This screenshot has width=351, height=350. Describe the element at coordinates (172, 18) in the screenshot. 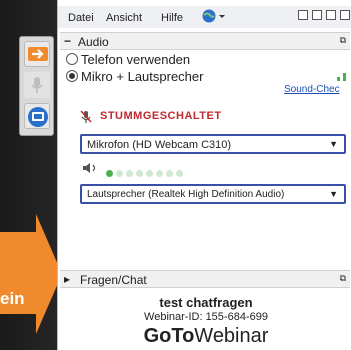

I see `menu-help: Hilfe` at that location.